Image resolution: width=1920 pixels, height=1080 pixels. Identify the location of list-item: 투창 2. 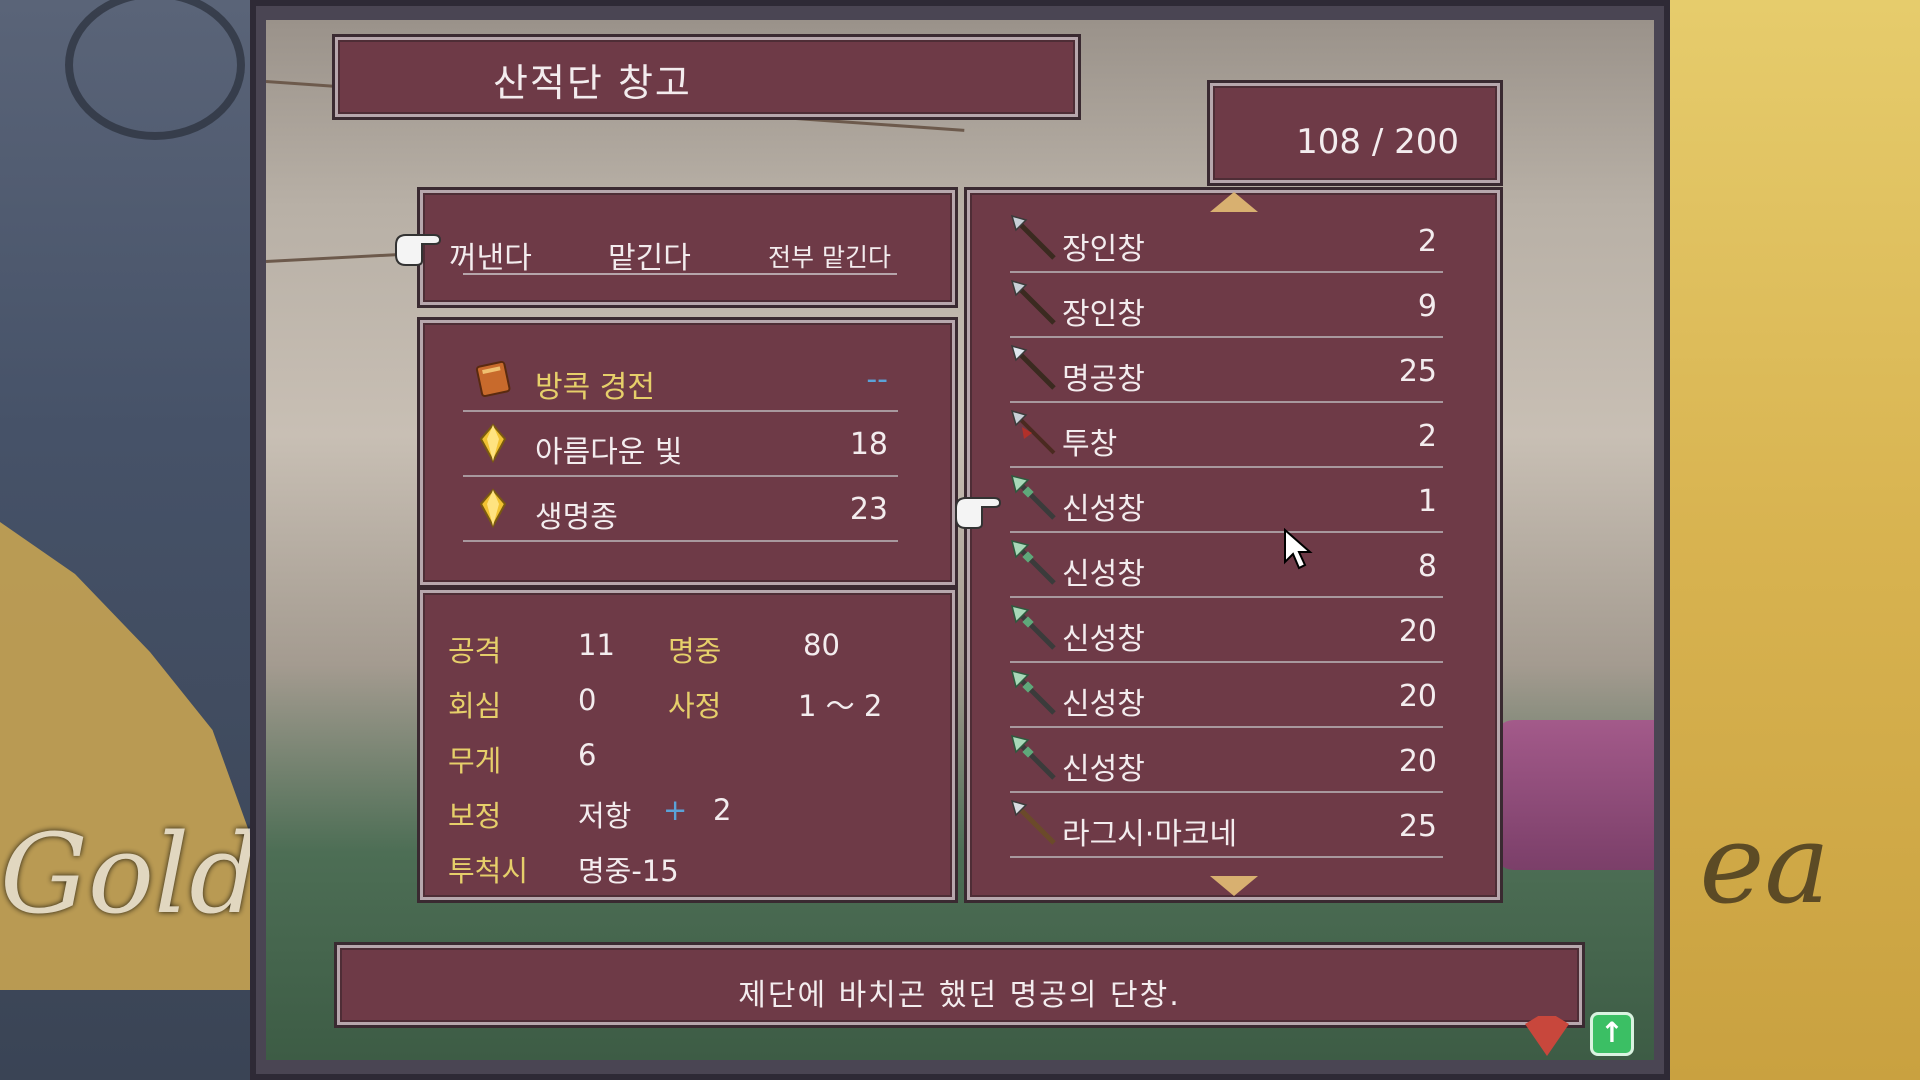
(1226, 435).